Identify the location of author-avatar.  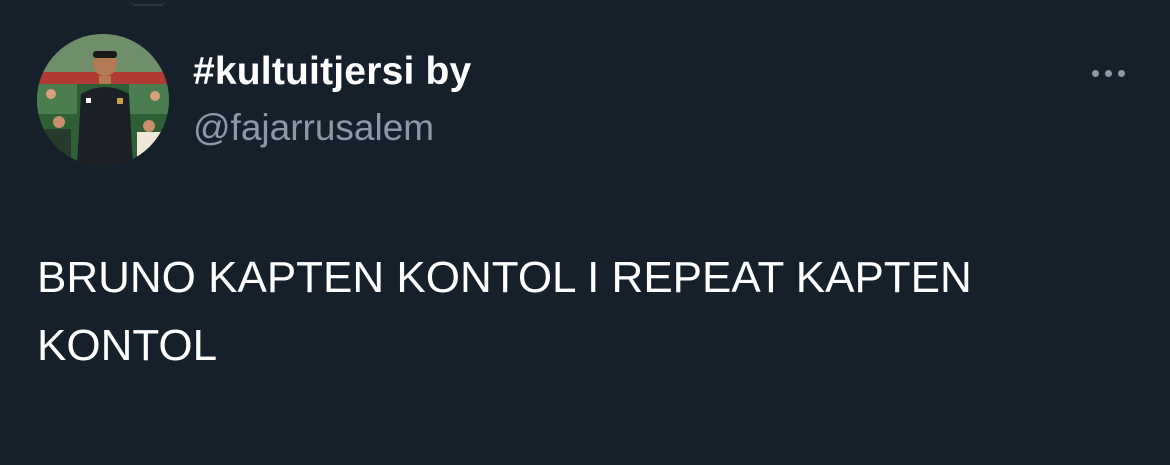
(103, 100).